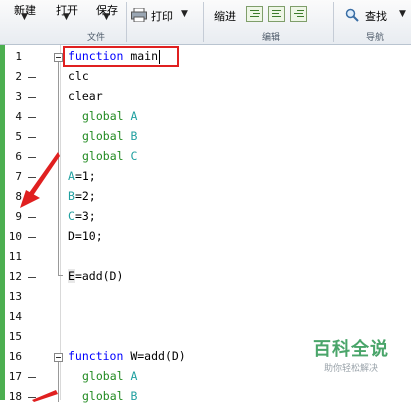  Describe the element at coordinates (85, 176) in the screenshot. I see `code-text: =1;` at that location.